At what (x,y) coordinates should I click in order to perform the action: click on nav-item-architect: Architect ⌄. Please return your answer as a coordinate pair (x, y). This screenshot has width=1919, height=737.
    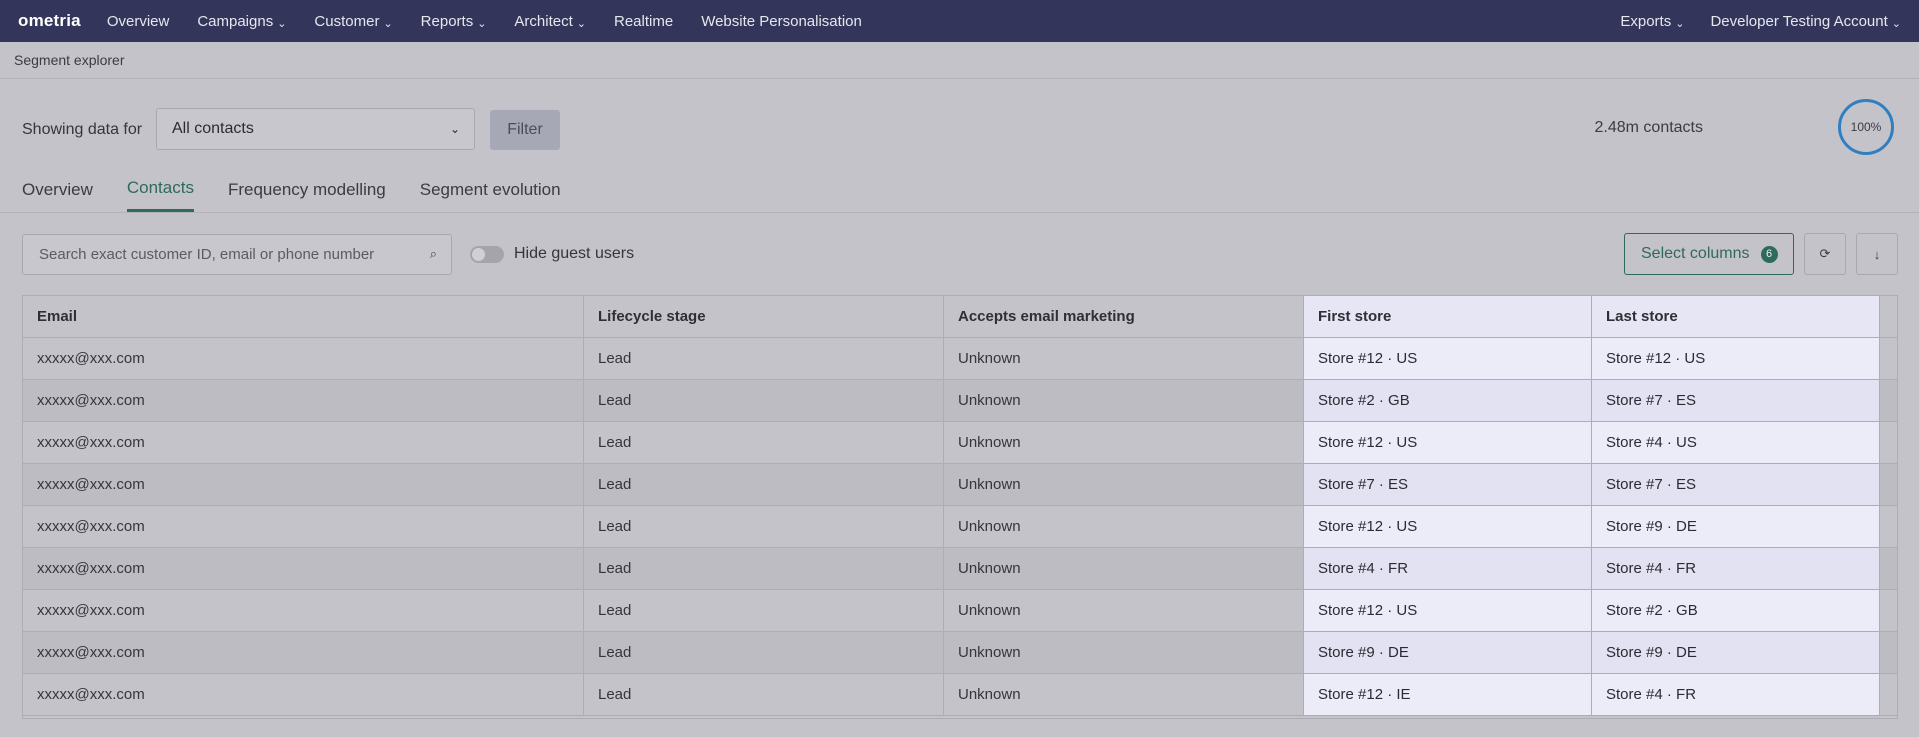
    Looking at the image, I should click on (550, 21).